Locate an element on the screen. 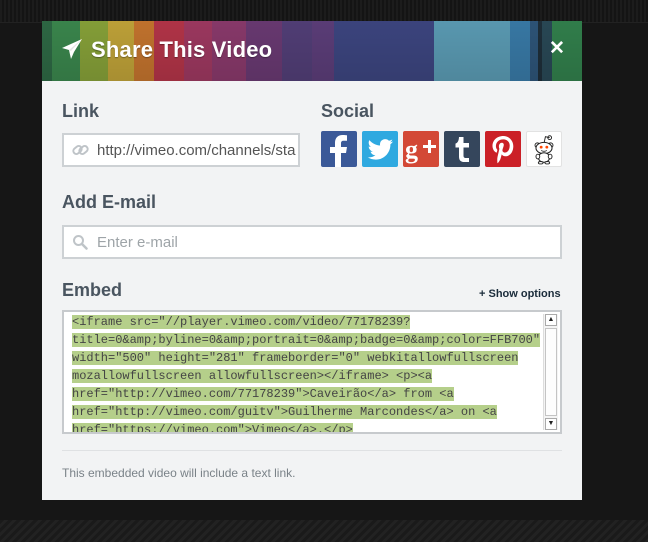 Image resolution: width=648 pixels, height=542 pixels. tumblr-icon is located at coordinates (462, 149).